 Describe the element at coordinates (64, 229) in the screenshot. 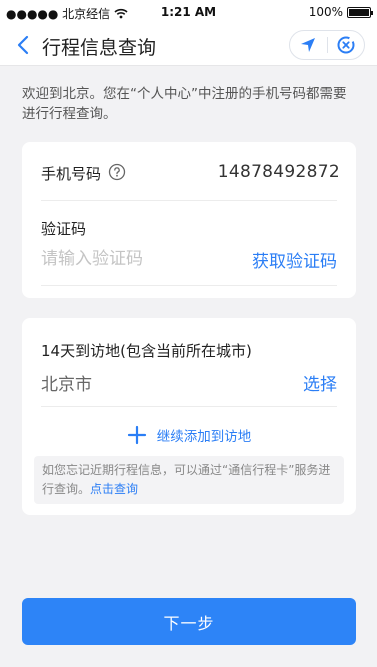

I see `verification-label: 验证码` at that location.